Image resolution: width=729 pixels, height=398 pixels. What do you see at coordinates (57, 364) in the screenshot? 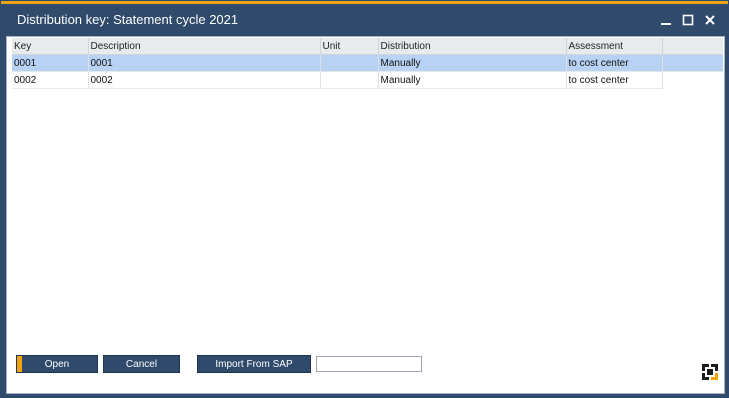
I see `open-button: Open` at bounding box center [57, 364].